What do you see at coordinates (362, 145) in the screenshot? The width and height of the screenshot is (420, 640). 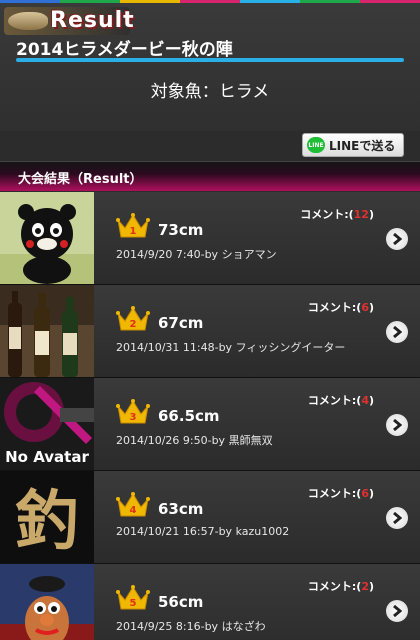 I see `line-share-label: LINEで送る` at bounding box center [362, 145].